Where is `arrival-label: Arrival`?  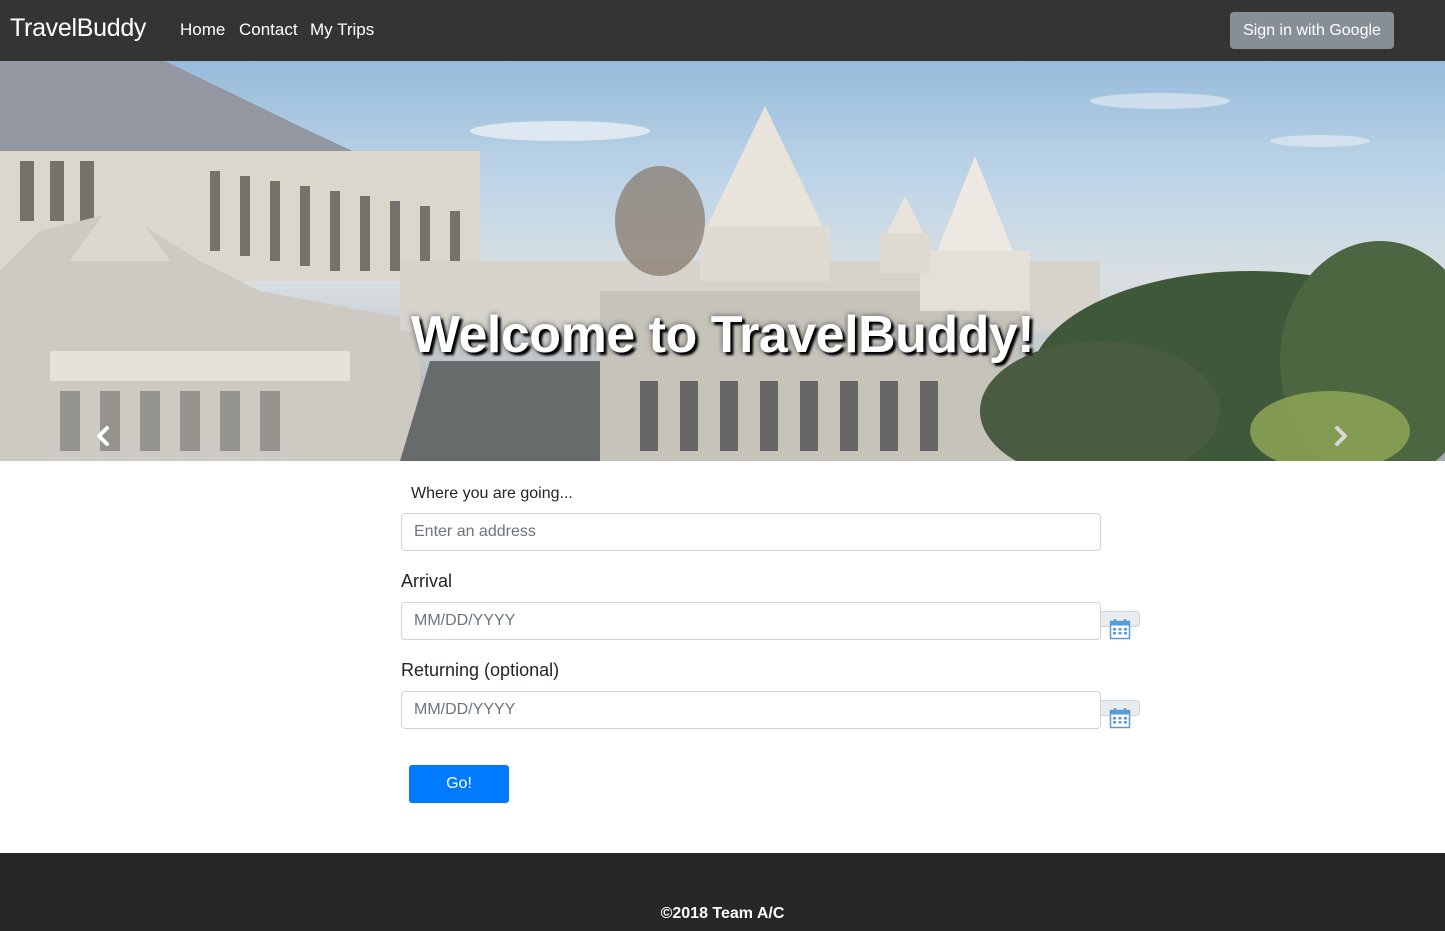 arrival-label: Arrival is located at coordinates (427, 581).